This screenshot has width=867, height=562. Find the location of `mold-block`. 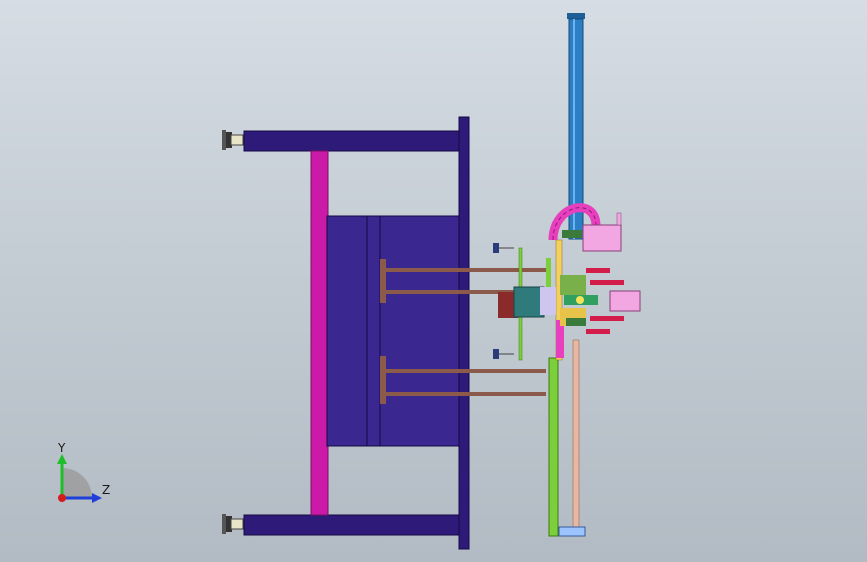

mold-block is located at coordinates (393, 331).